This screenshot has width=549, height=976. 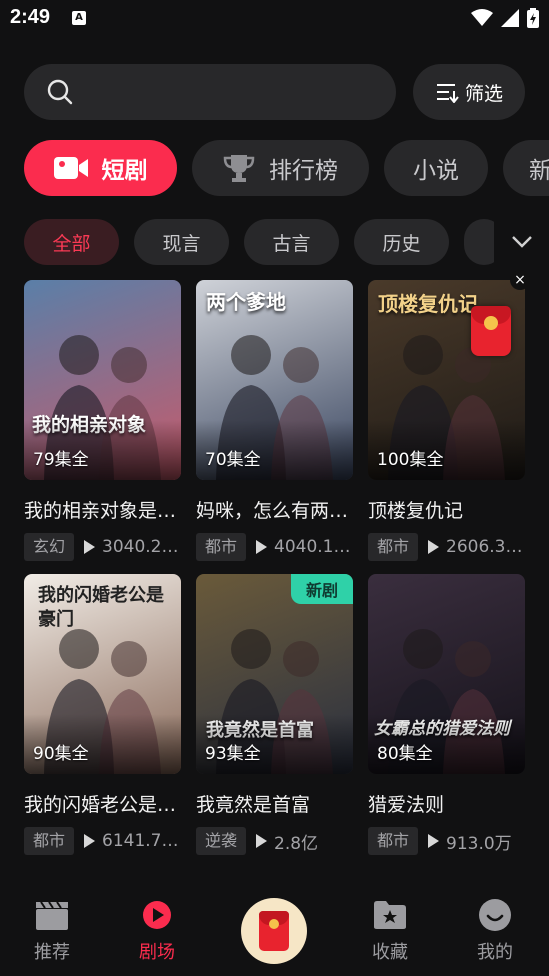 What do you see at coordinates (52, 952) in the screenshot?
I see `nav-label: 推荐` at bounding box center [52, 952].